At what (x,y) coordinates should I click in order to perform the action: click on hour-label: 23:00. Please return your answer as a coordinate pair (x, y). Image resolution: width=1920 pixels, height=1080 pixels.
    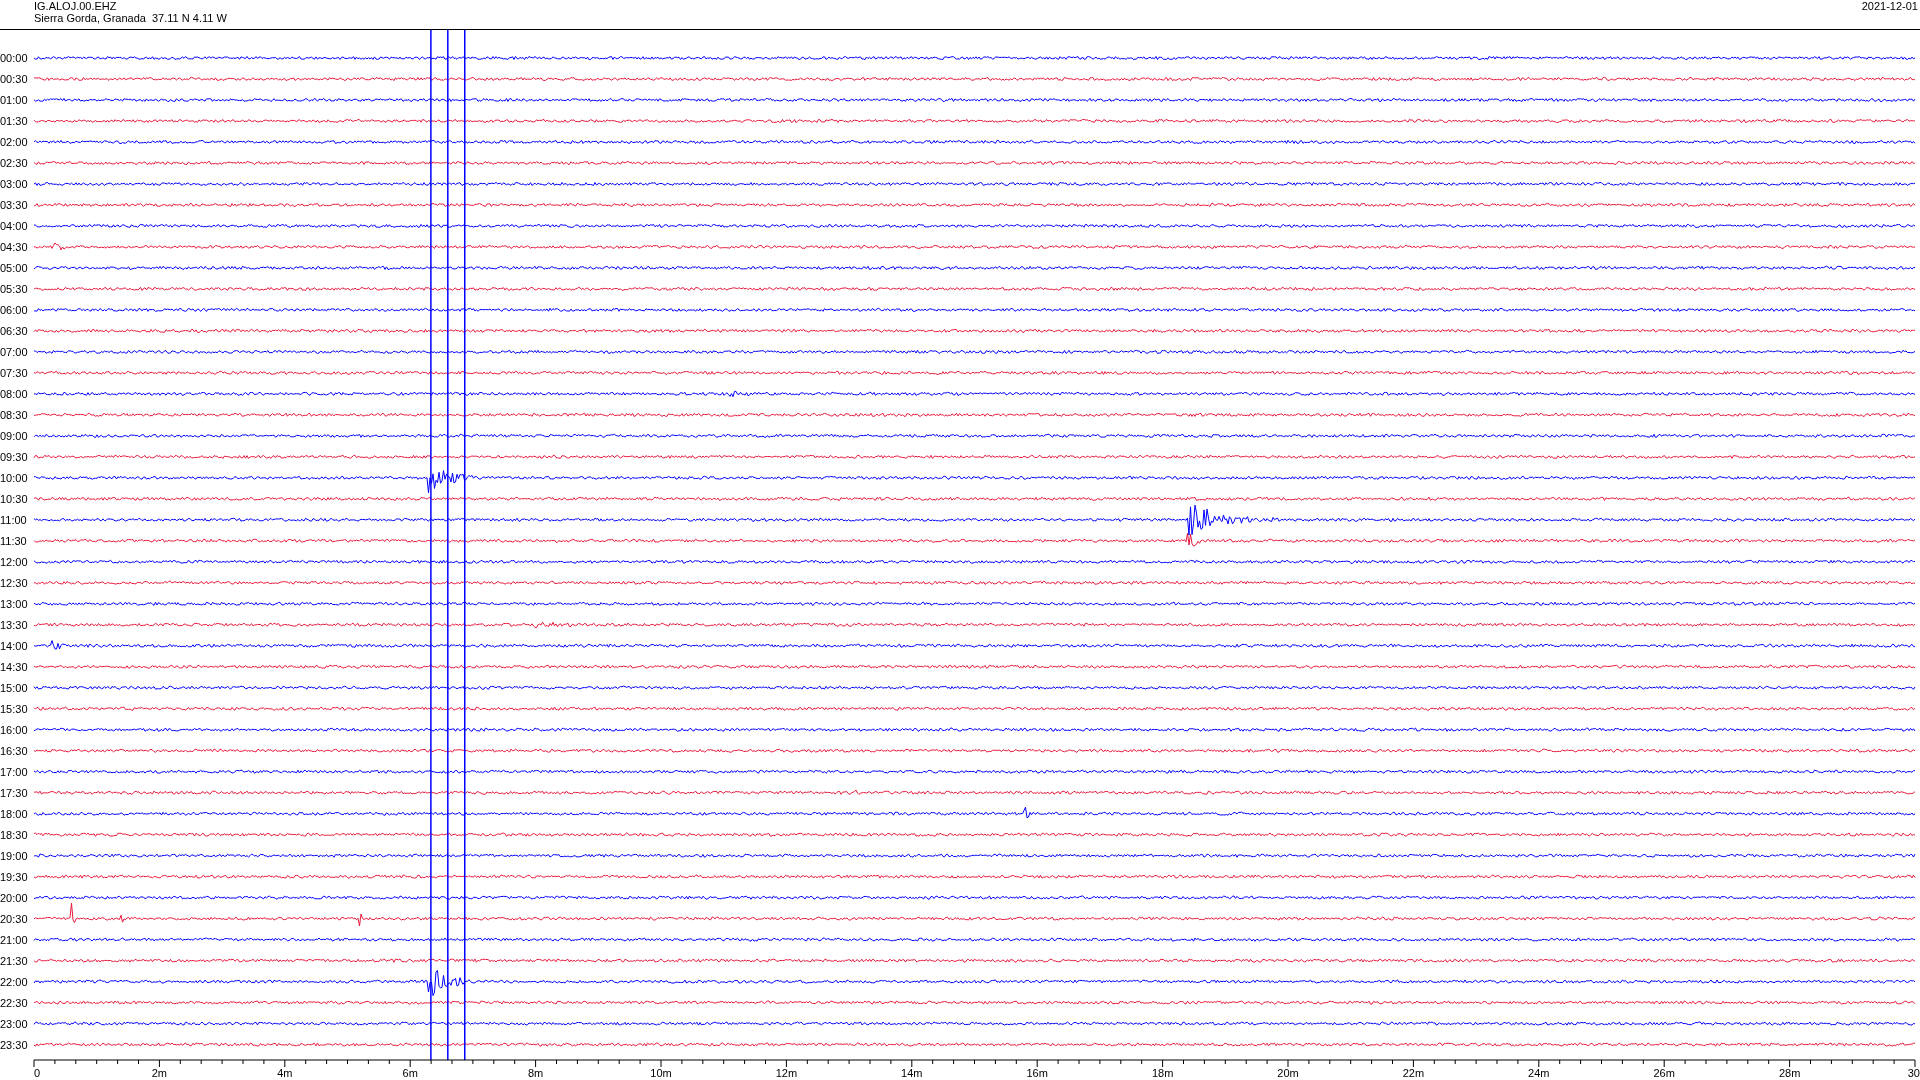
    Looking at the image, I should click on (14, 1023).